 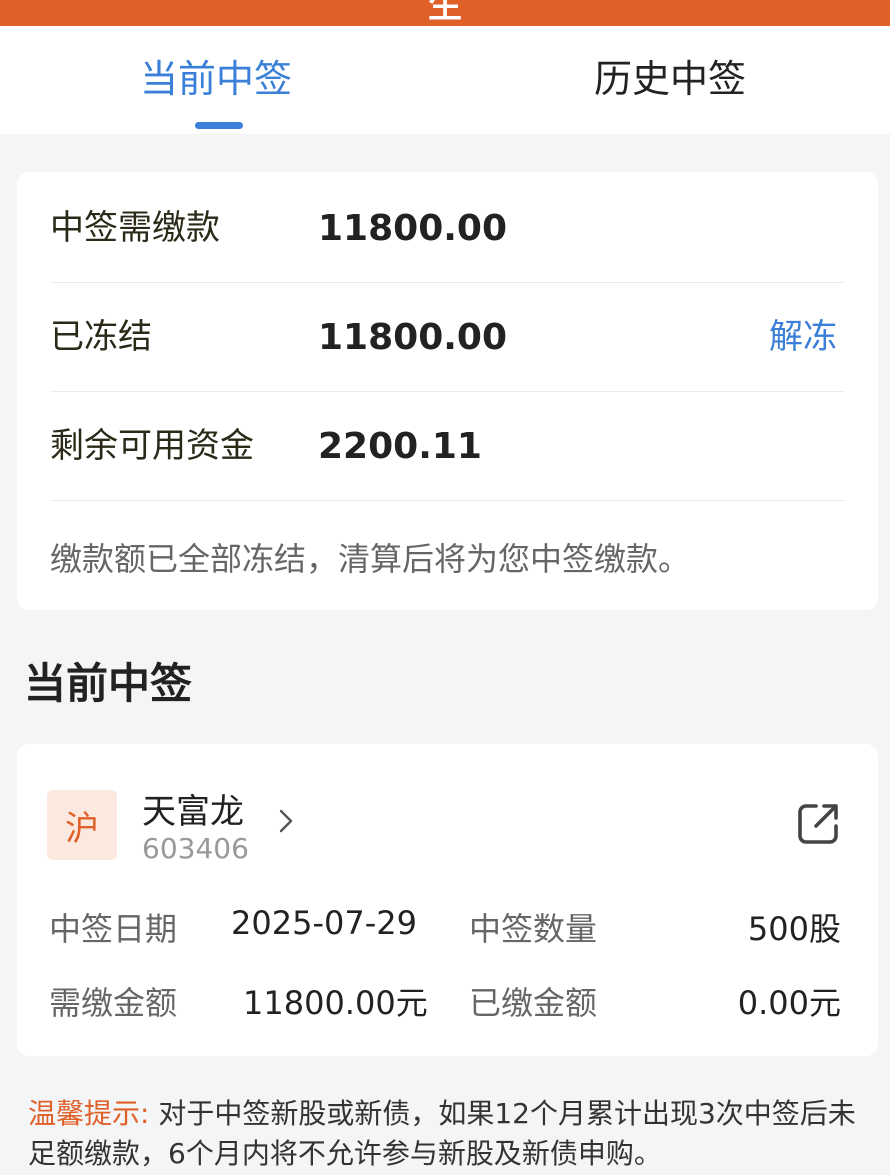 I want to click on lot-quantity-label: 中签数量, so click(x=533, y=929).